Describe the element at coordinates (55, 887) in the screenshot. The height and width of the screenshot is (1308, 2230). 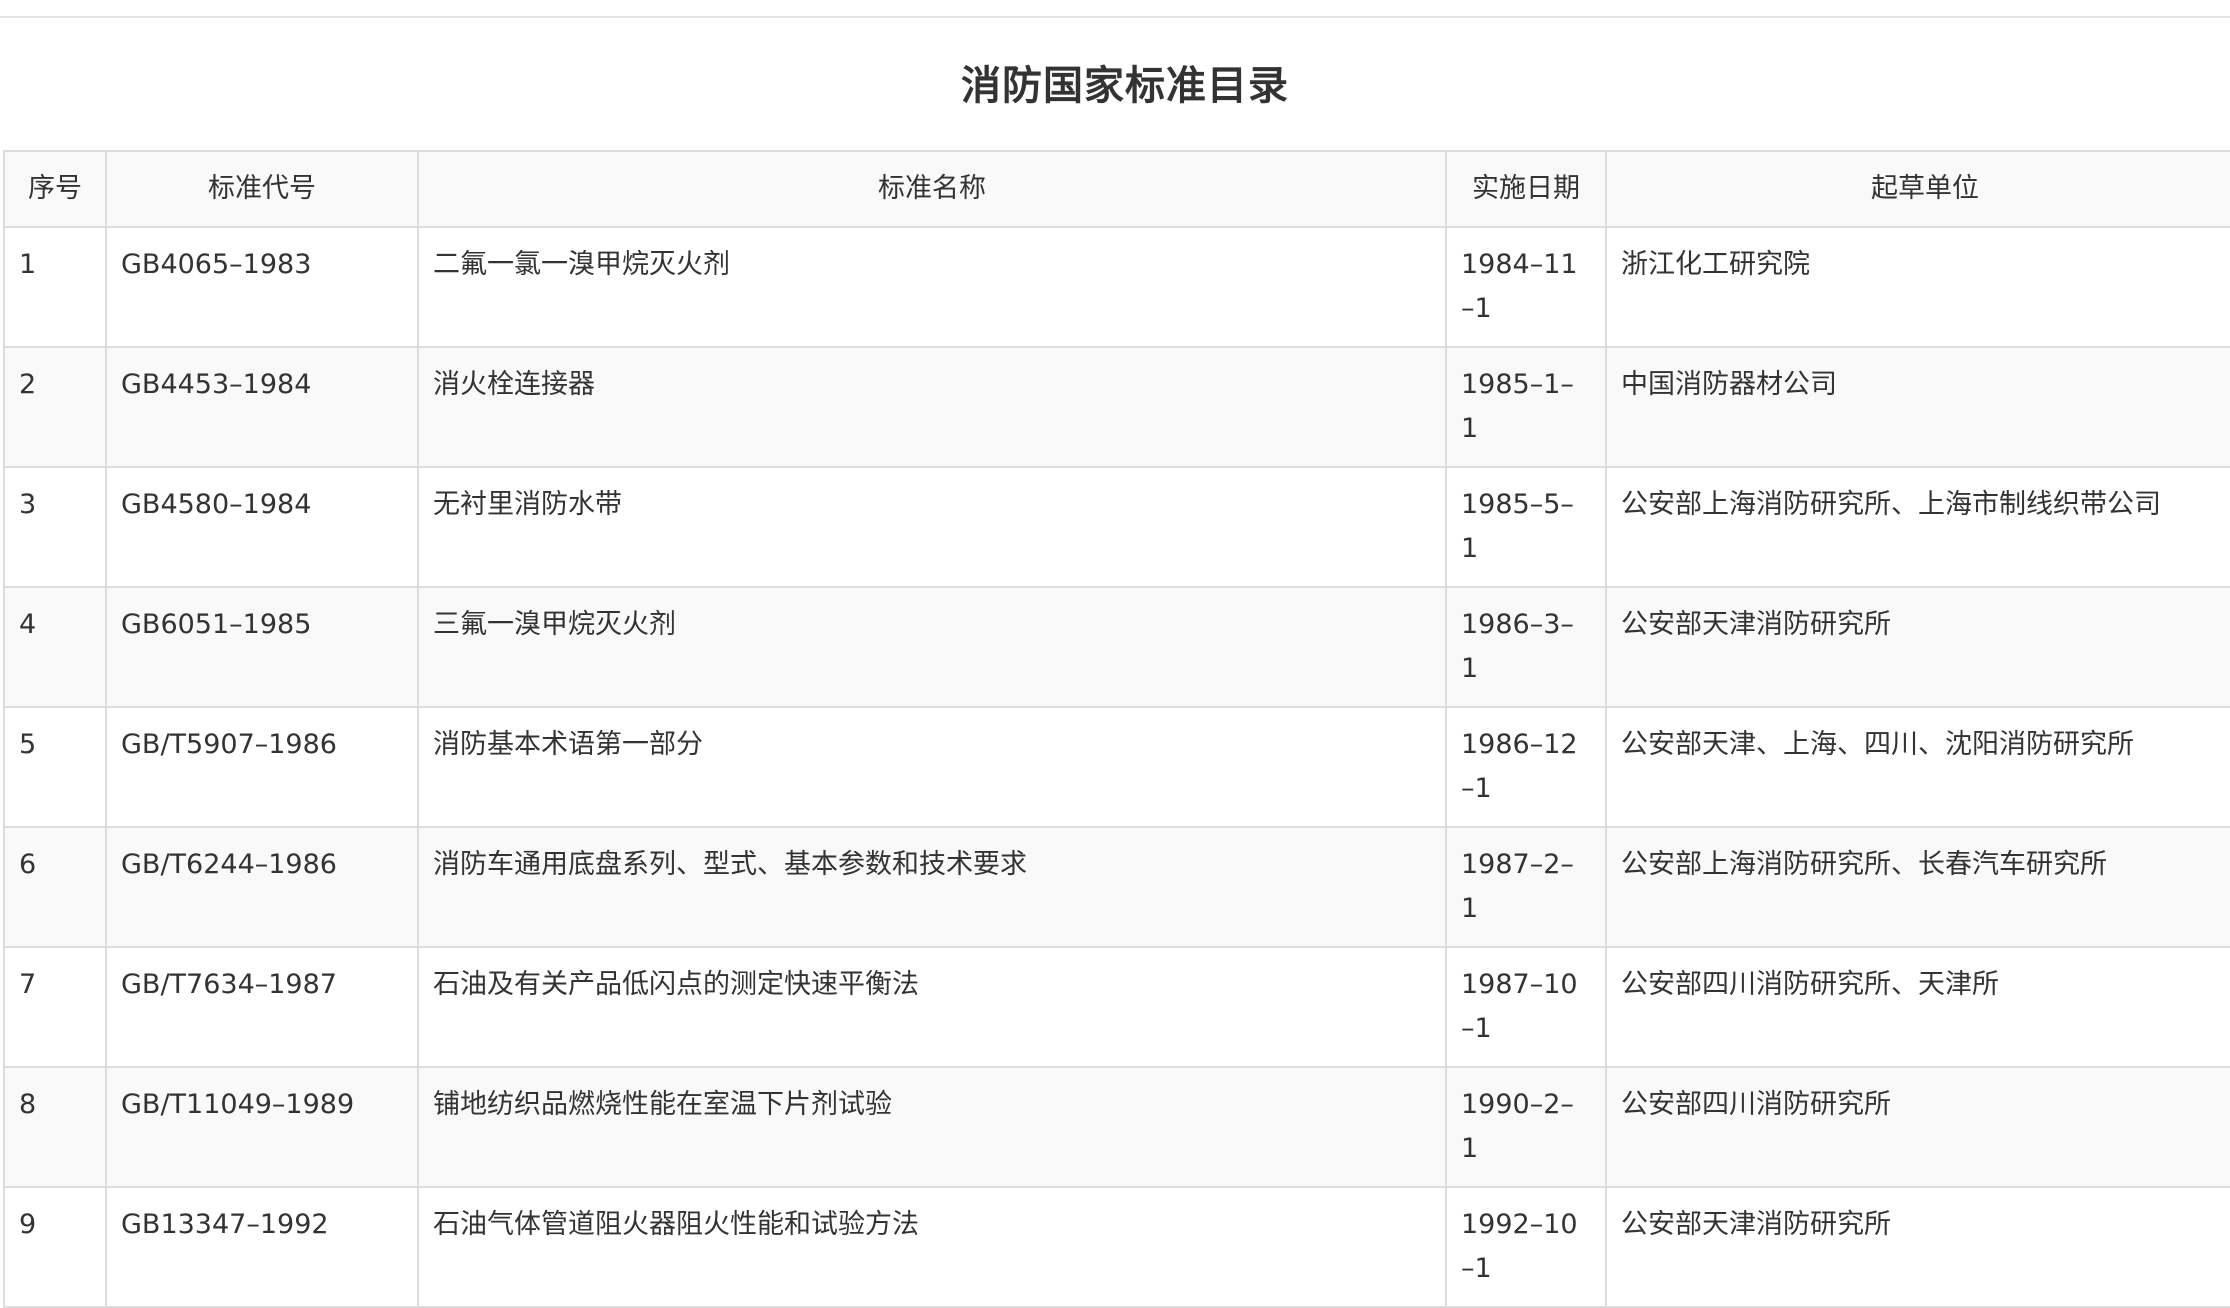
I see `cell-seq: 6` at that location.